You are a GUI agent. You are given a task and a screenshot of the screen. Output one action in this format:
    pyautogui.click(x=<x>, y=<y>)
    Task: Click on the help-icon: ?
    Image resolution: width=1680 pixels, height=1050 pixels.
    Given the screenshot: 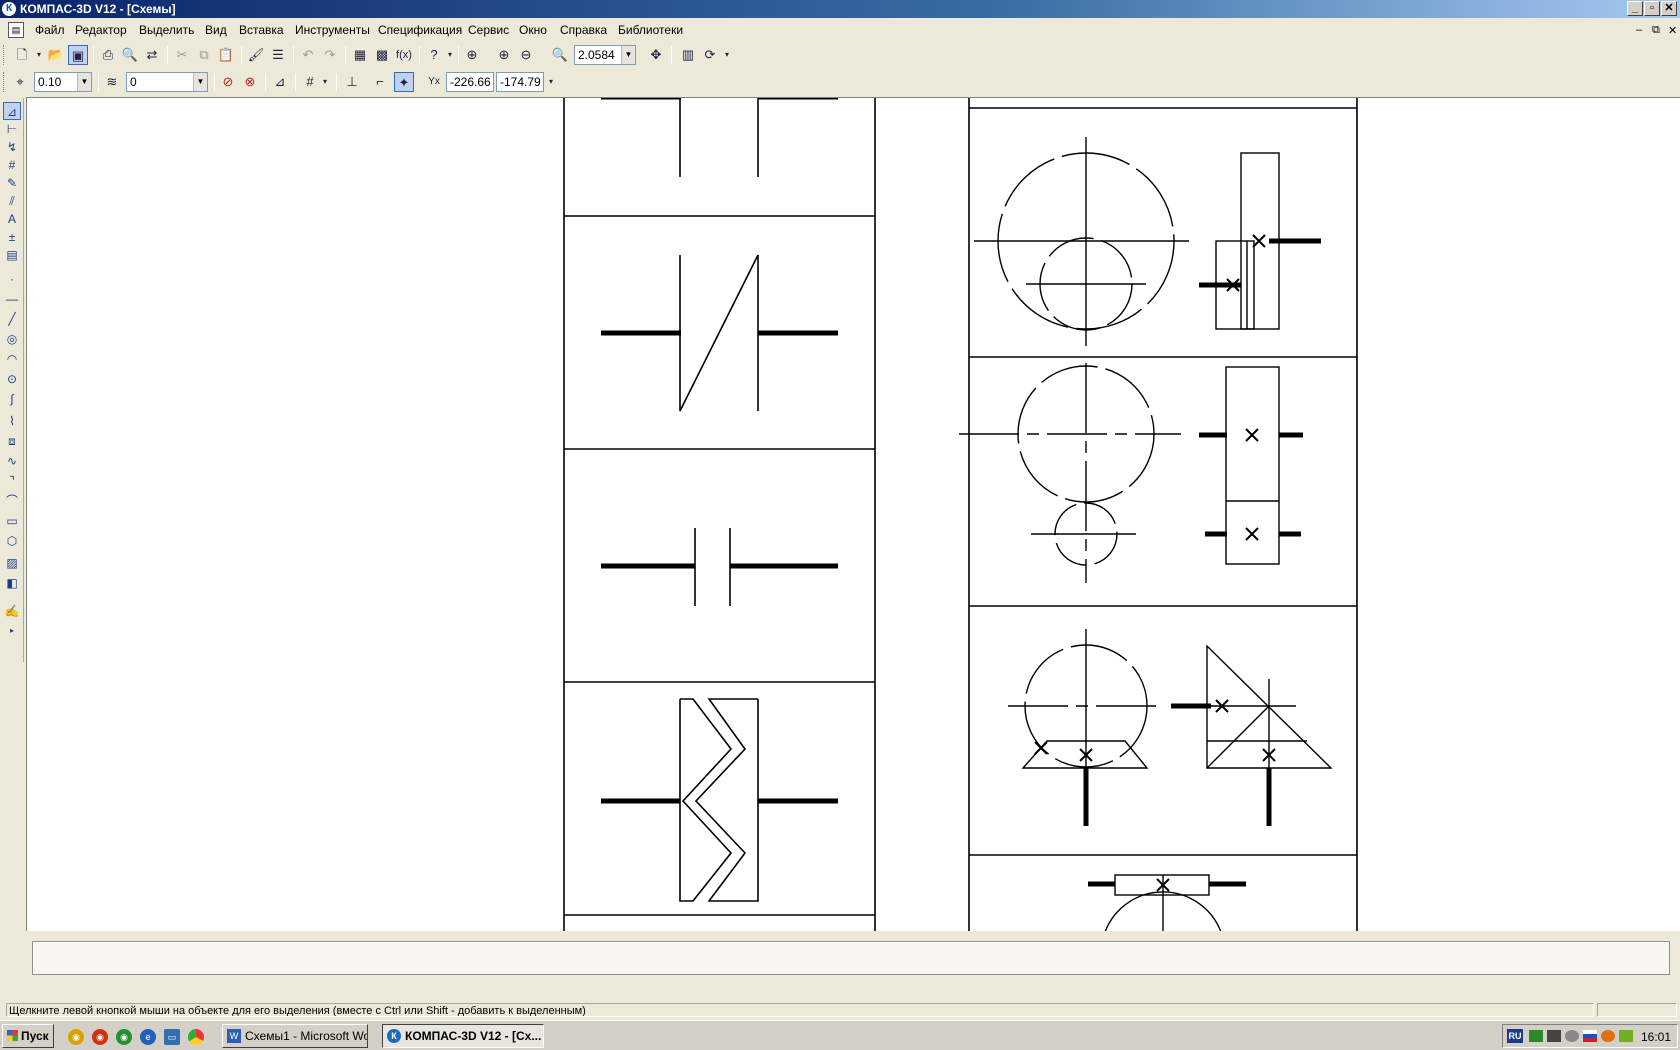 What is the action you would take?
    pyautogui.click(x=434, y=55)
    